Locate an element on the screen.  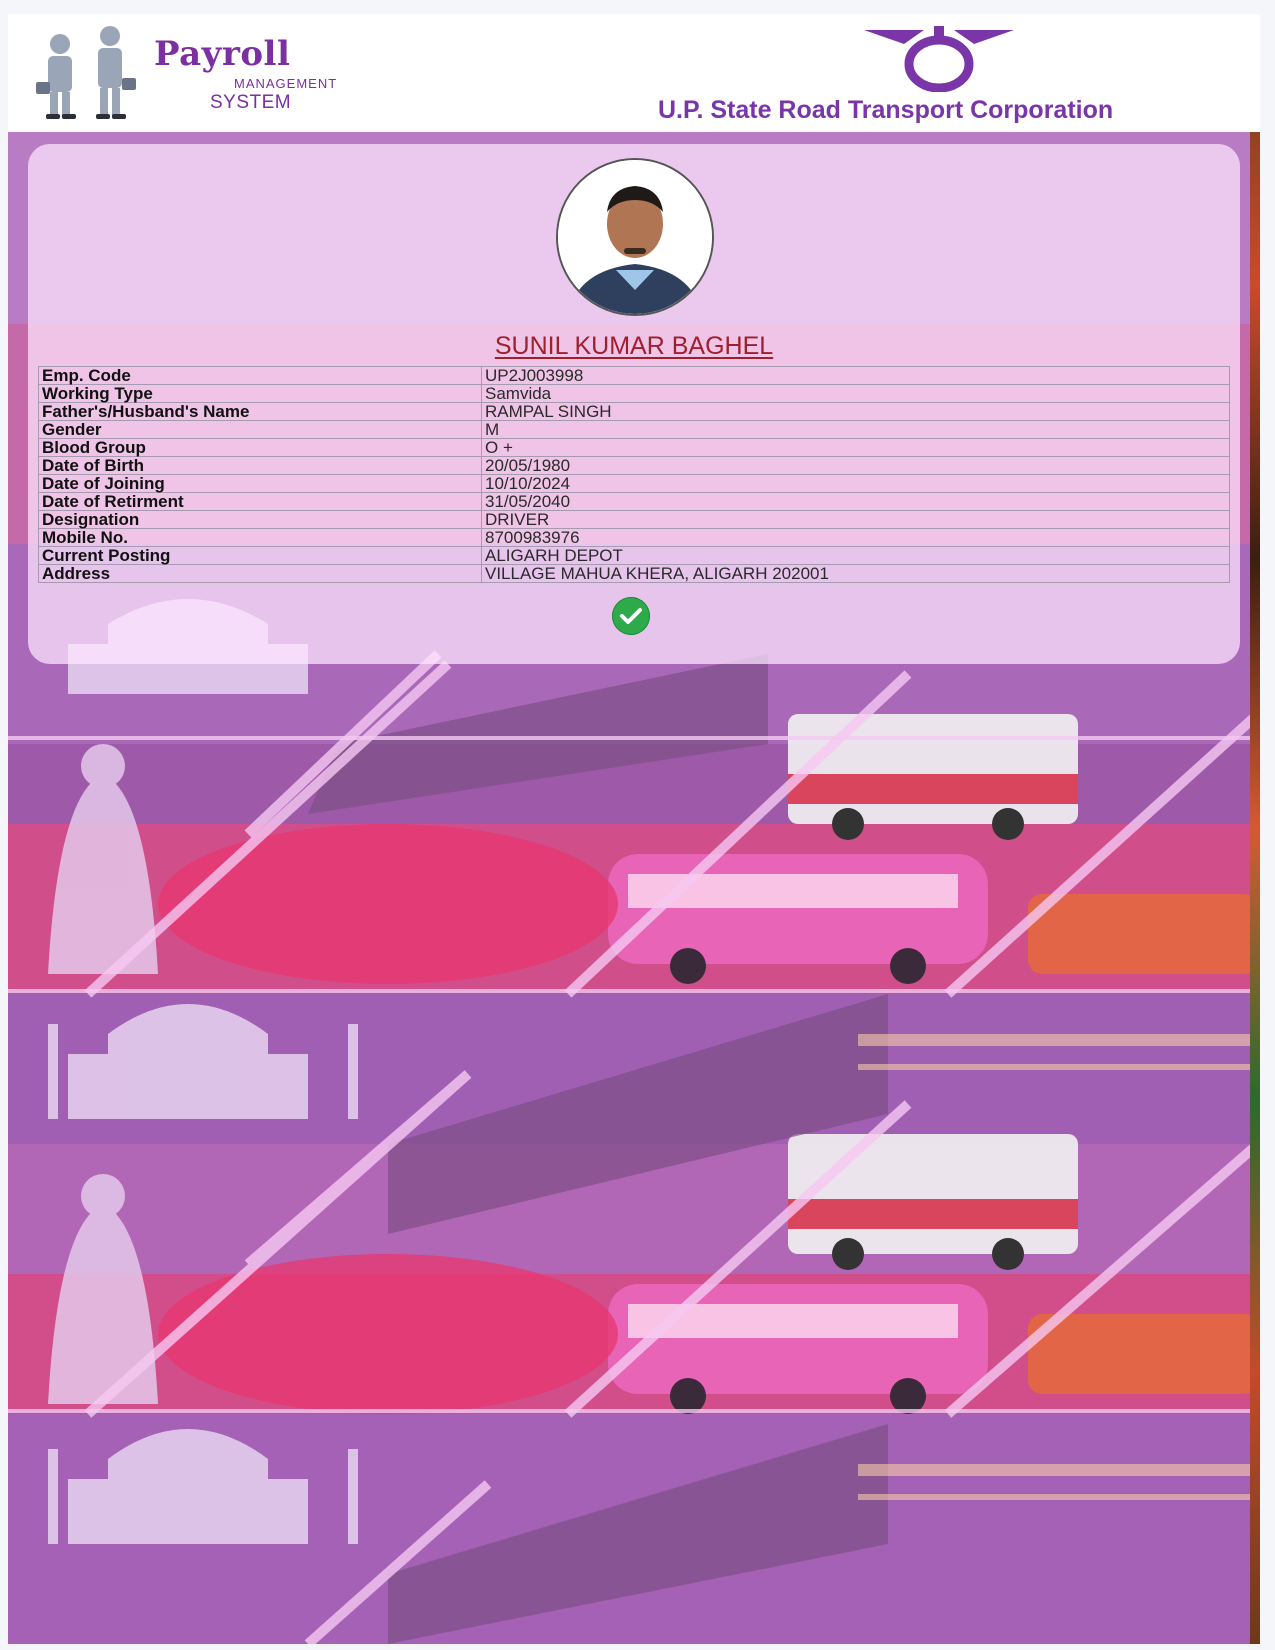
table-row: Blood Group O + is located at coordinates (634, 447).